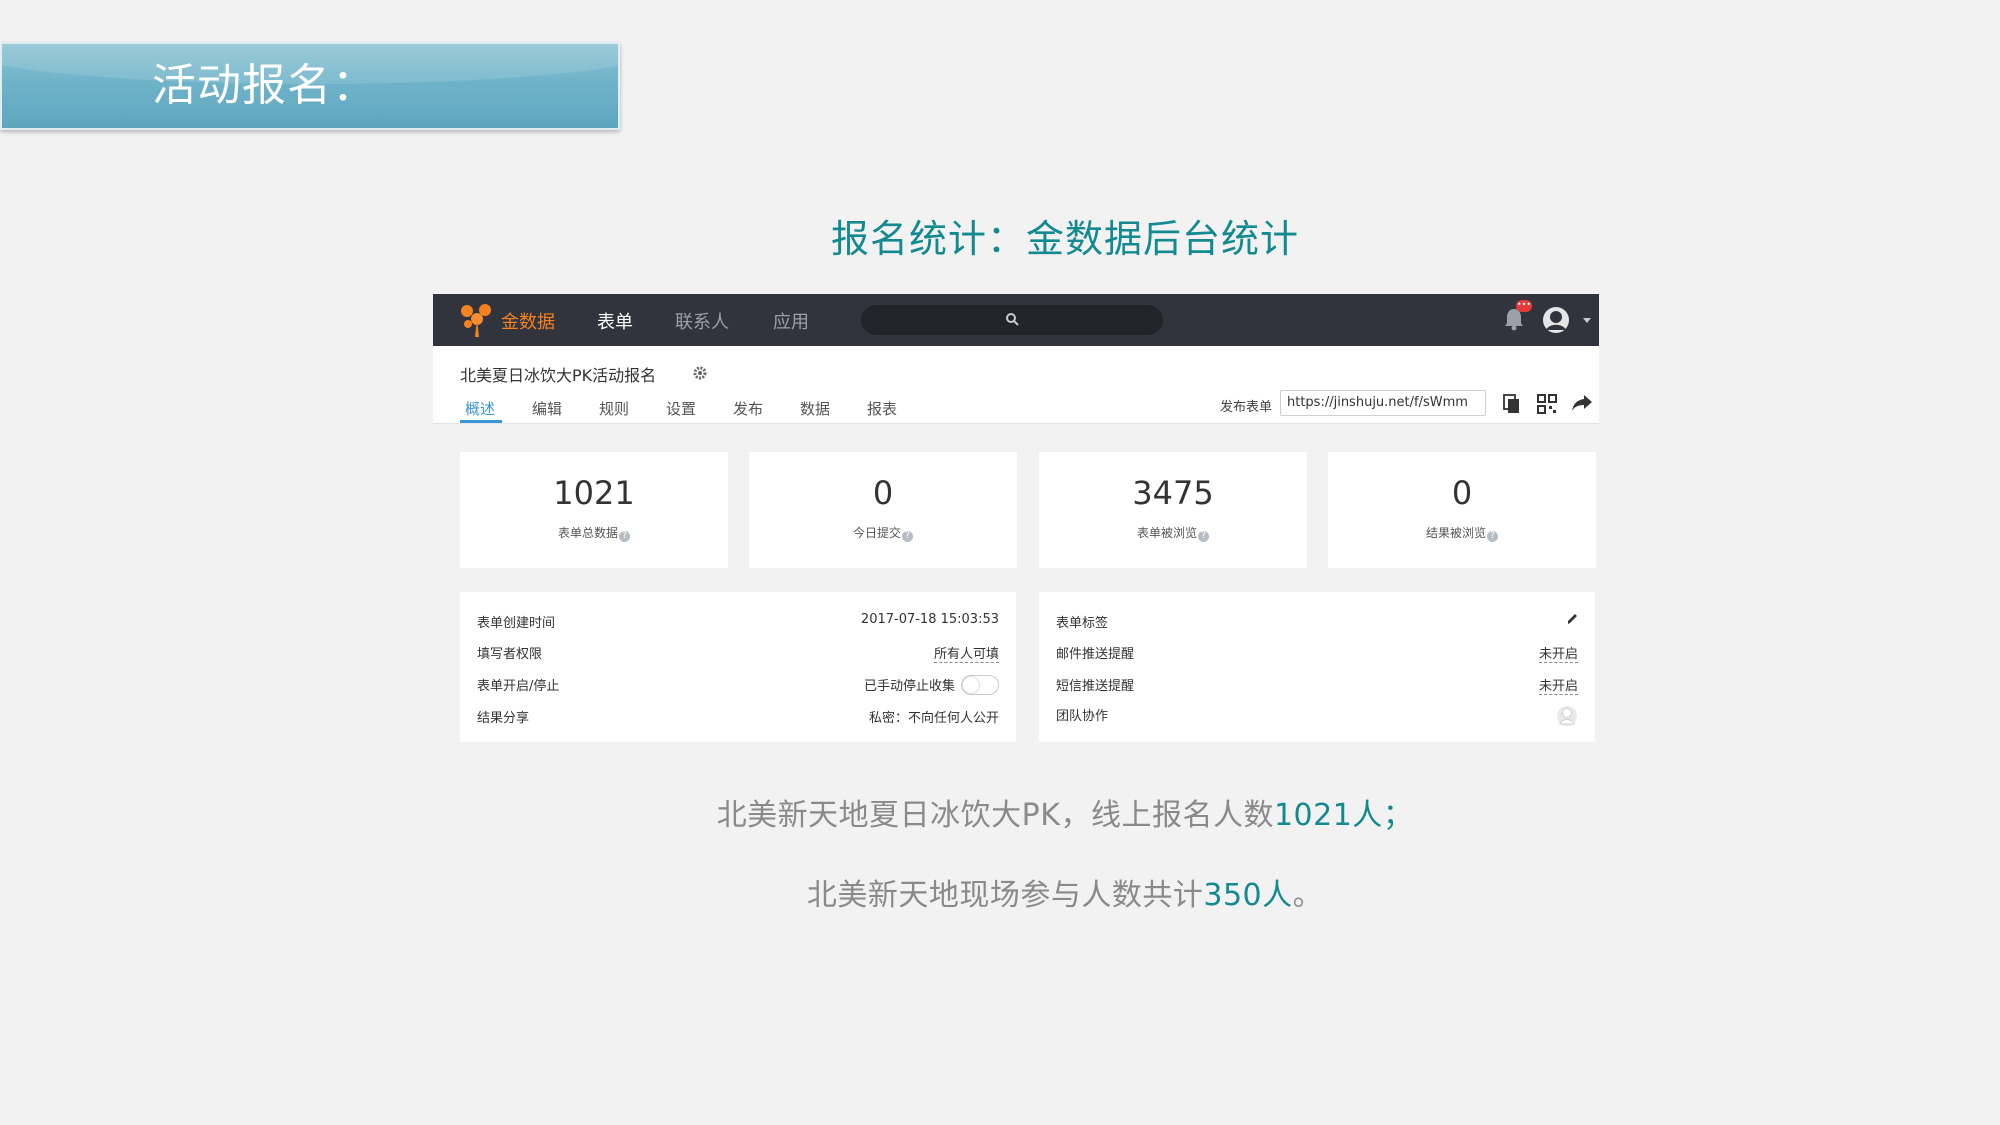  Describe the element at coordinates (681, 408) in the screenshot. I see `tab-settings: 设置` at that location.